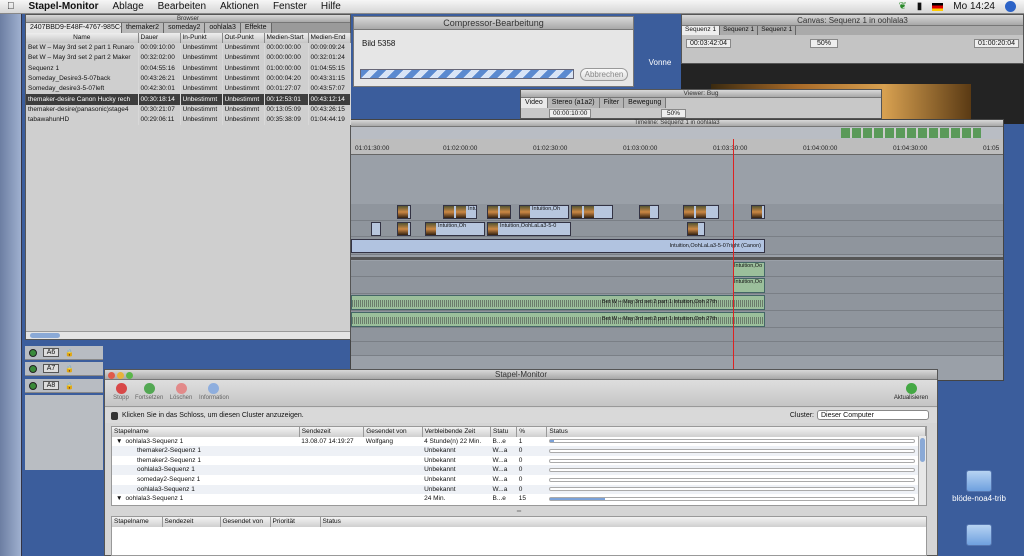 The height and width of the screenshot is (556, 1024). What do you see at coordinates (82, 38) in the screenshot?
I see `column-header: Name` at bounding box center [82, 38].